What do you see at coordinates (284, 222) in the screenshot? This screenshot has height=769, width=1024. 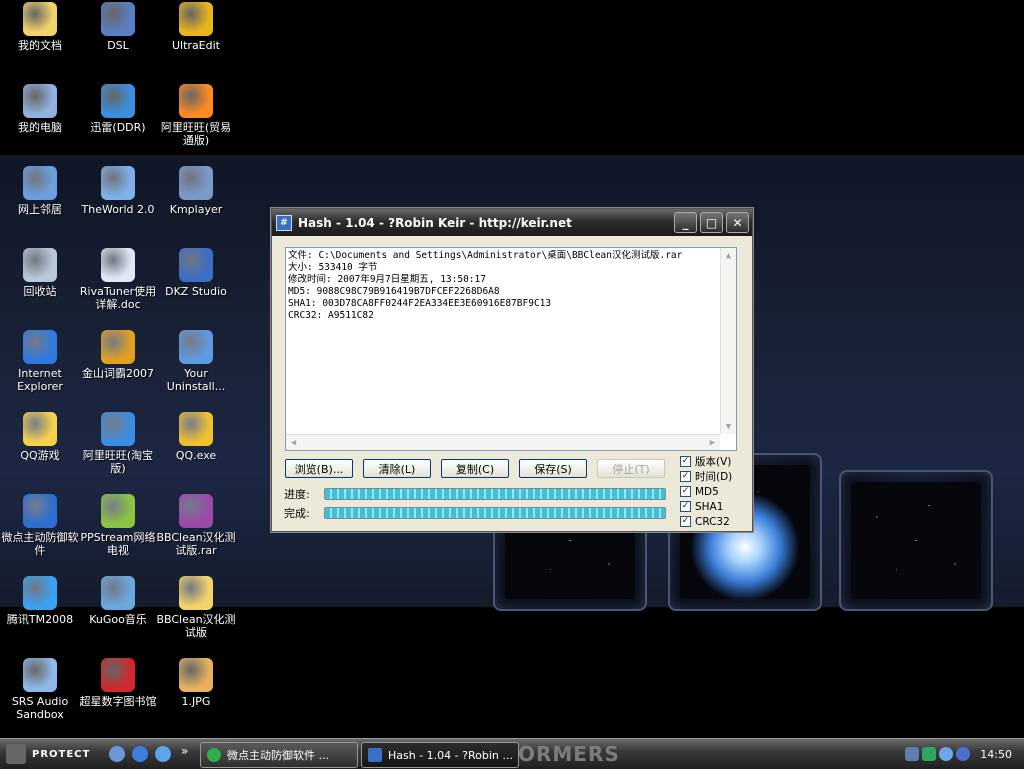 I see `hash-app-icon: #` at bounding box center [284, 222].